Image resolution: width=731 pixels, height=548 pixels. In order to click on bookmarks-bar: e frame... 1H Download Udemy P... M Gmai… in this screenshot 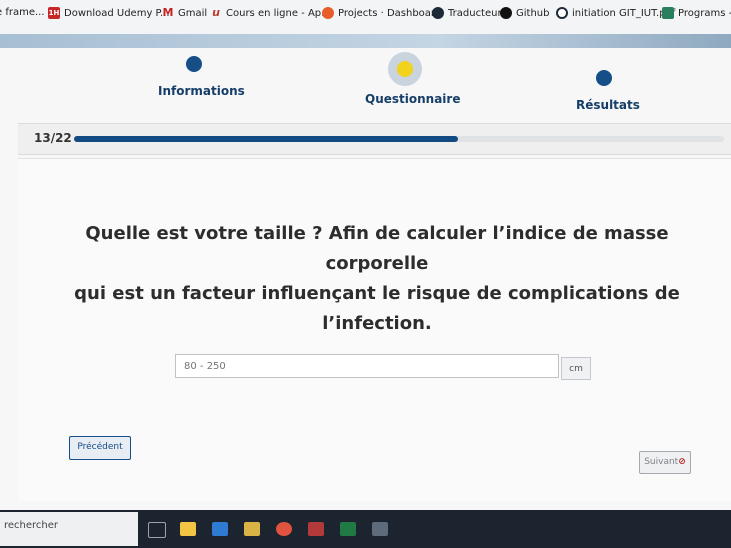, I will do `click(365, 17)`.